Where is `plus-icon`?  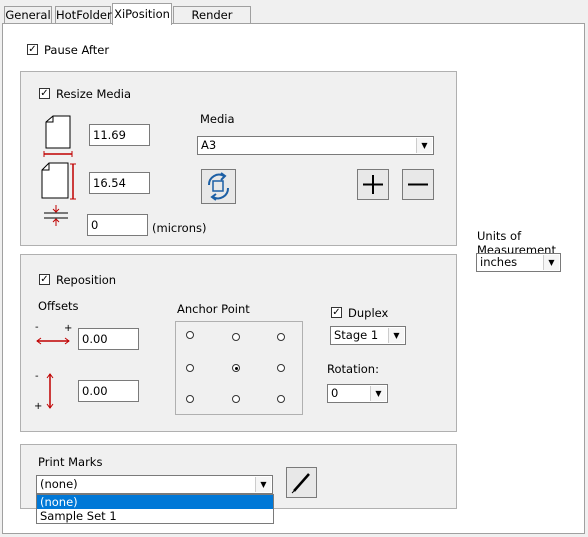
plus-icon is located at coordinates (373, 184).